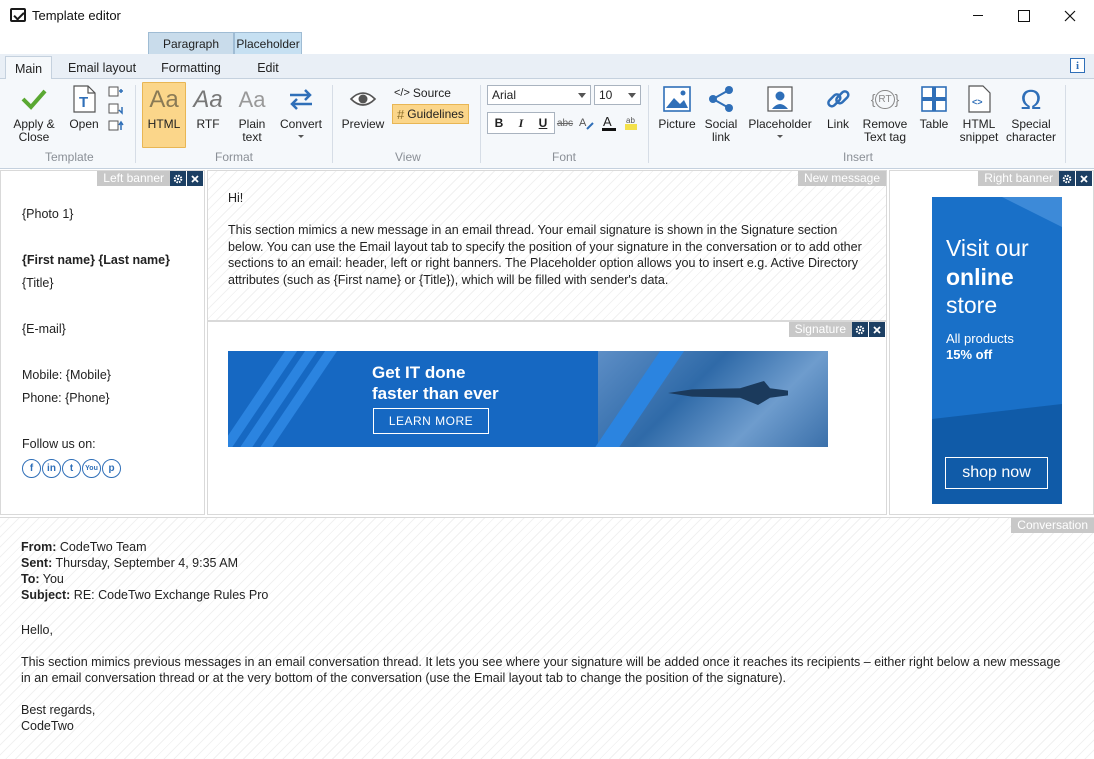 The width and height of the screenshot is (1094, 759). Describe the element at coordinates (71, 468) in the screenshot. I see `twitter-icon: t` at that location.